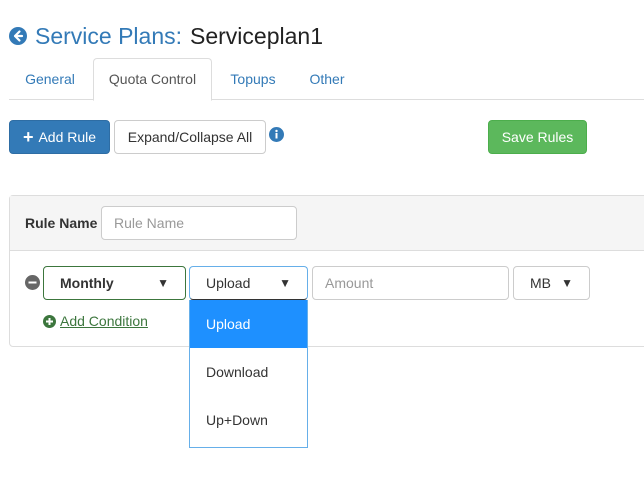 The height and width of the screenshot is (498, 644). What do you see at coordinates (190, 137) in the screenshot?
I see `expand-collapse-all-button: Expand/Collapse All` at bounding box center [190, 137].